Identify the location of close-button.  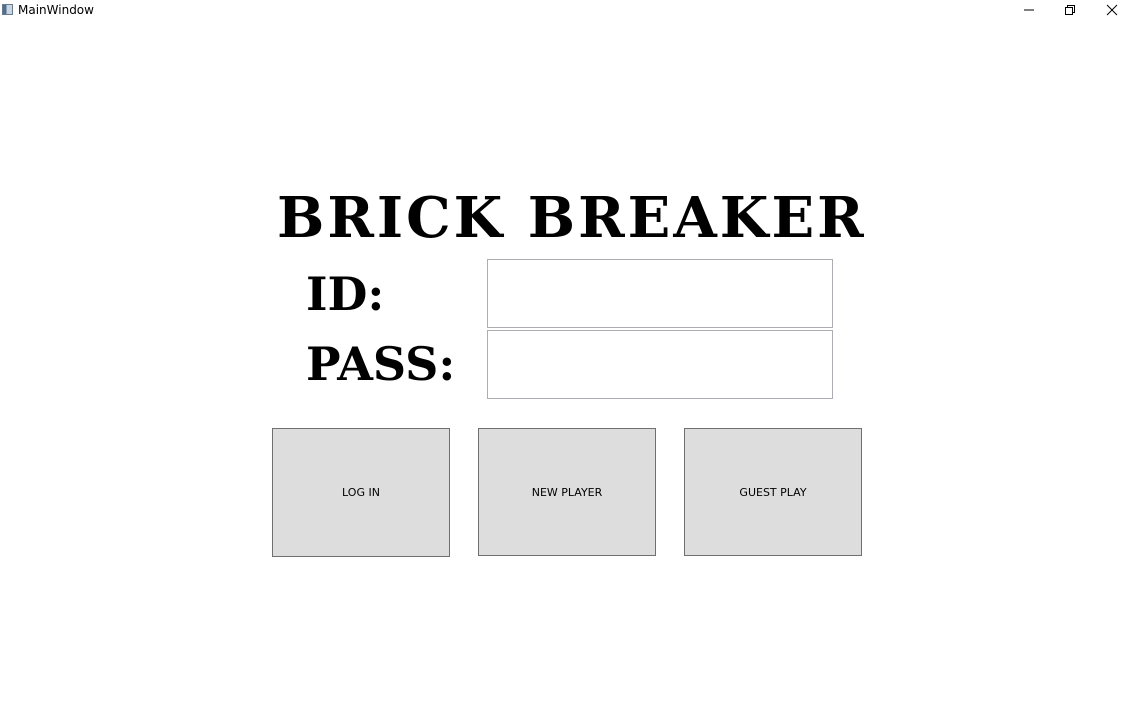
(1112, 10).